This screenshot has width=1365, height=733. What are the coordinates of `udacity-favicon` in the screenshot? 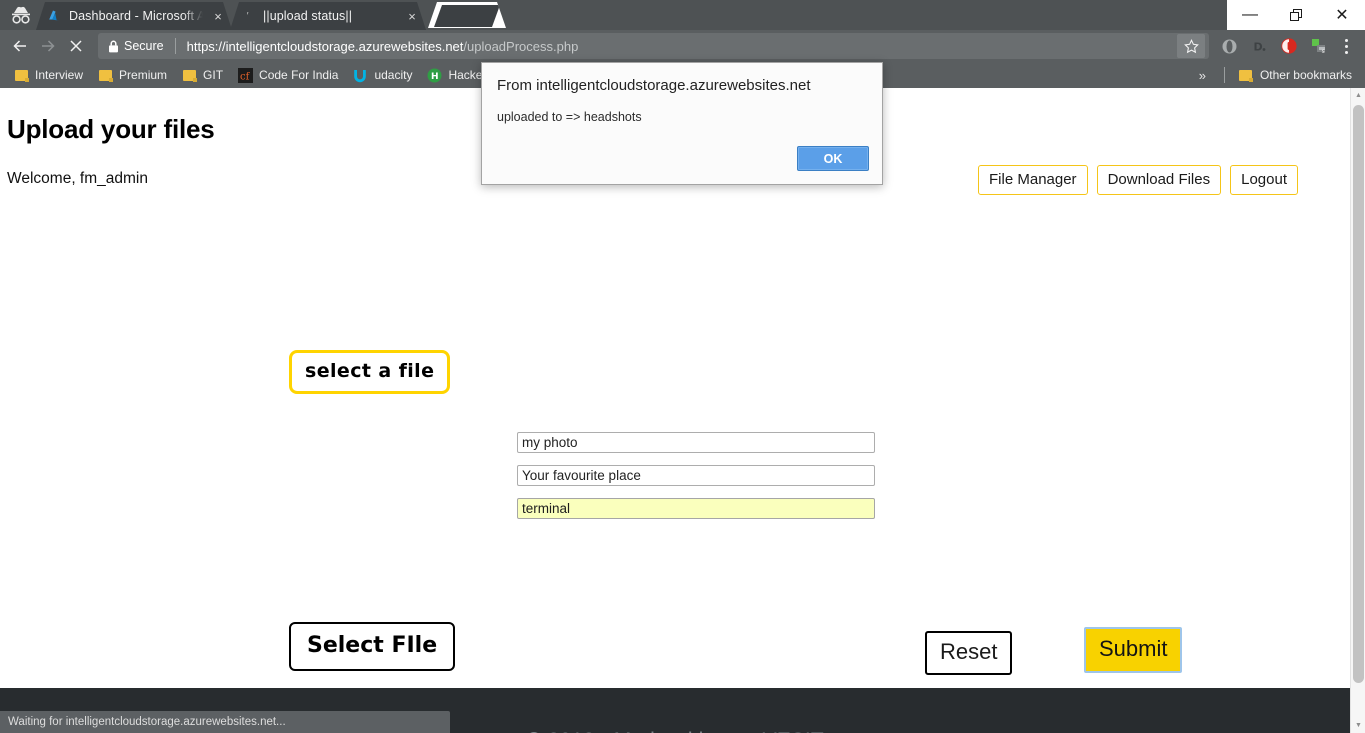 It's located at (360, 75).